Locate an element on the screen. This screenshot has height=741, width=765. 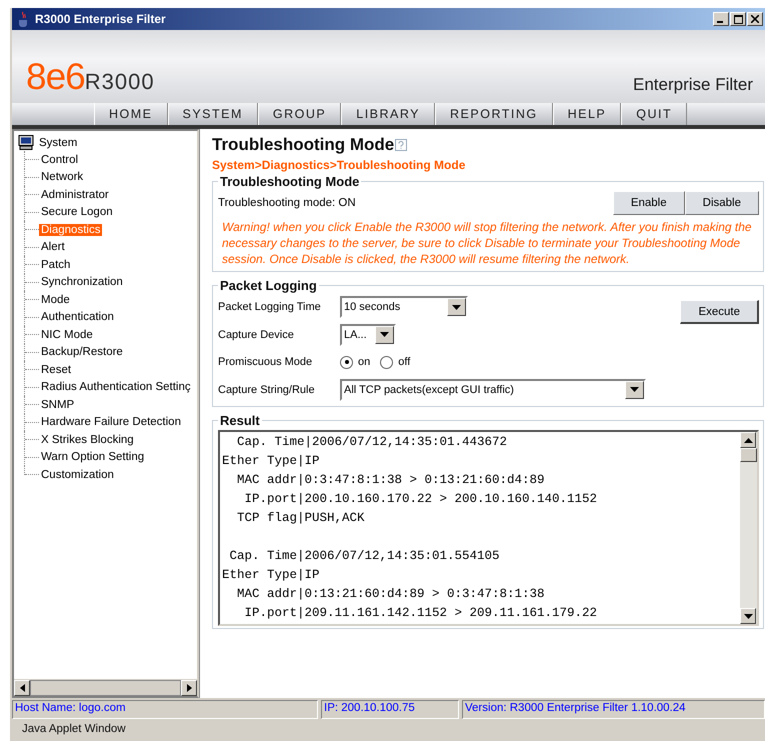
result-line: Cap. Time|2006/07/12,14:35:01.443672 is located at coordinates (372, 442).